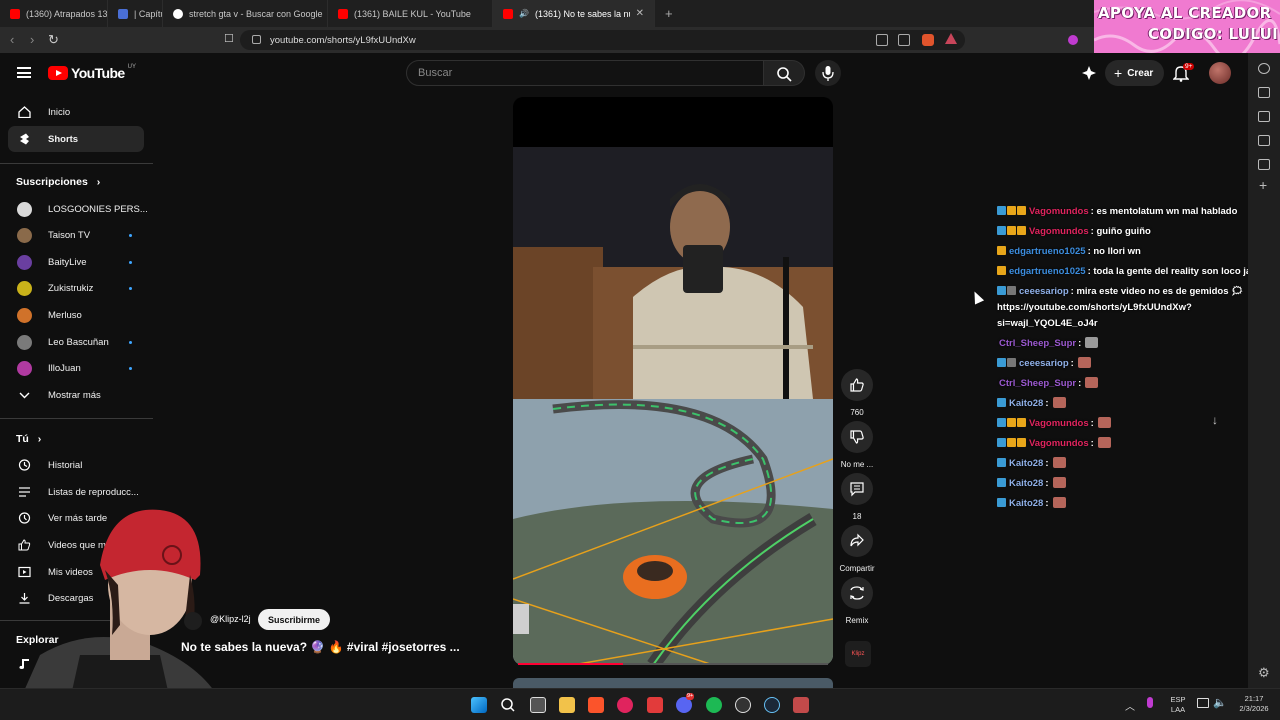 The width and height of the screenshot is (1280, 720). What do you see at coordinates (135, 13) in the screenshot?
I see `tab-capitulo: | Capítul` at bounding box center [135, 13].